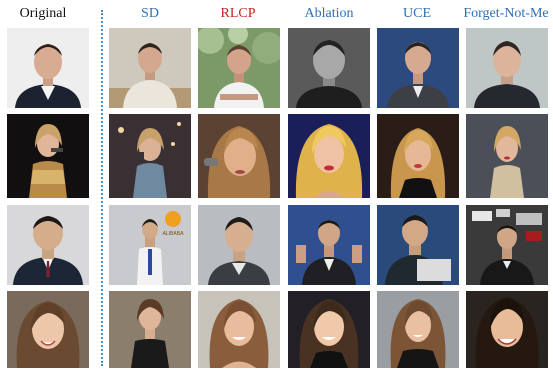  I want to click on image-ablation-row3, so click(329, 245).